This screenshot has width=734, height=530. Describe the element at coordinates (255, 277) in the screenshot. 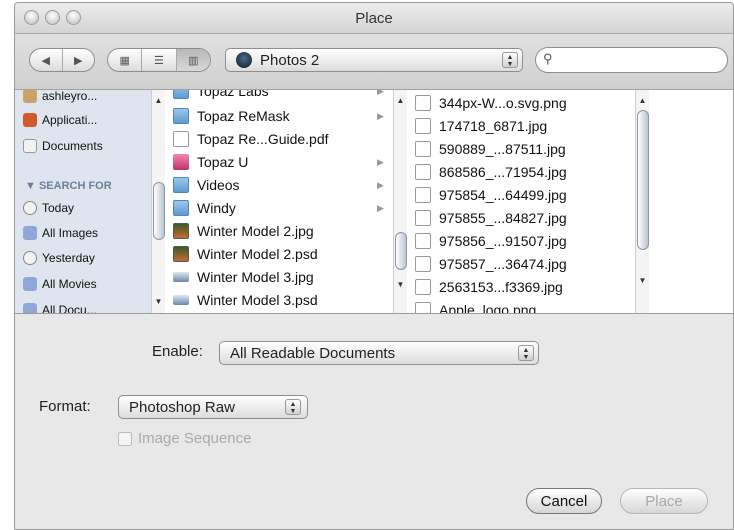

I see `list-item-label: Winter Model 3.jpg` at that location.